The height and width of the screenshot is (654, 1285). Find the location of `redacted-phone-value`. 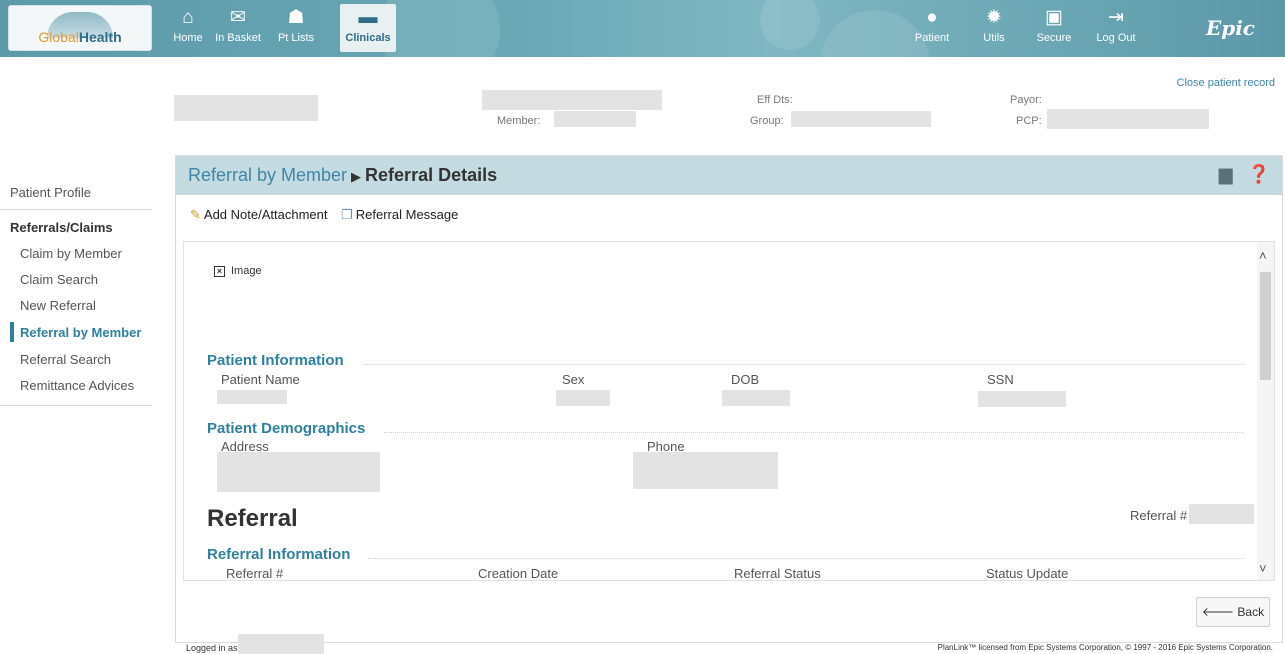

redacted-phone-value is located at coordinates (705, 470).